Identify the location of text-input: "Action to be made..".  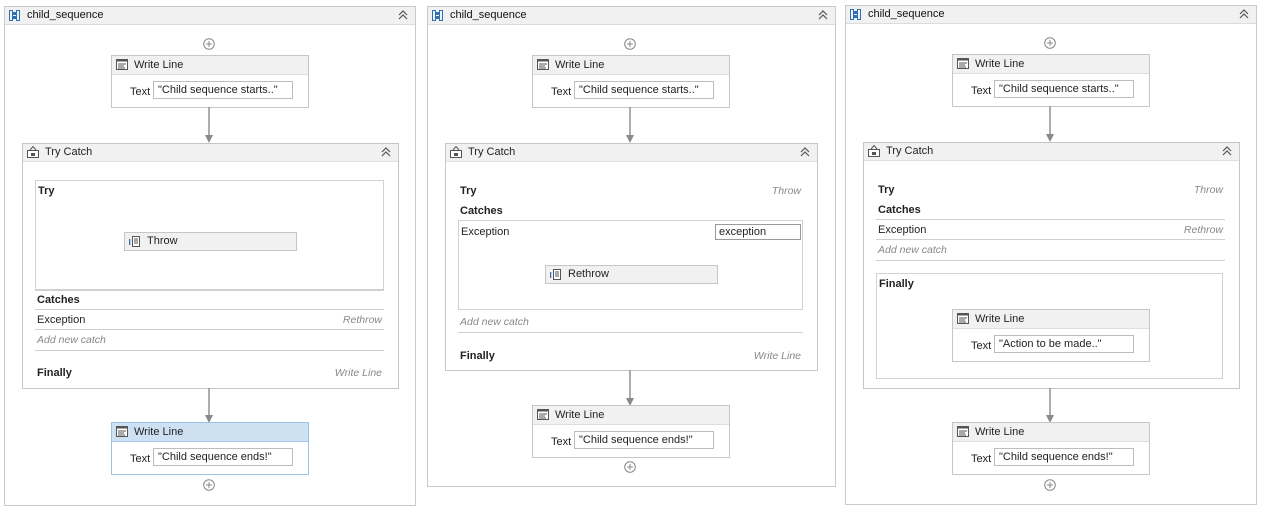
(1064, 344).